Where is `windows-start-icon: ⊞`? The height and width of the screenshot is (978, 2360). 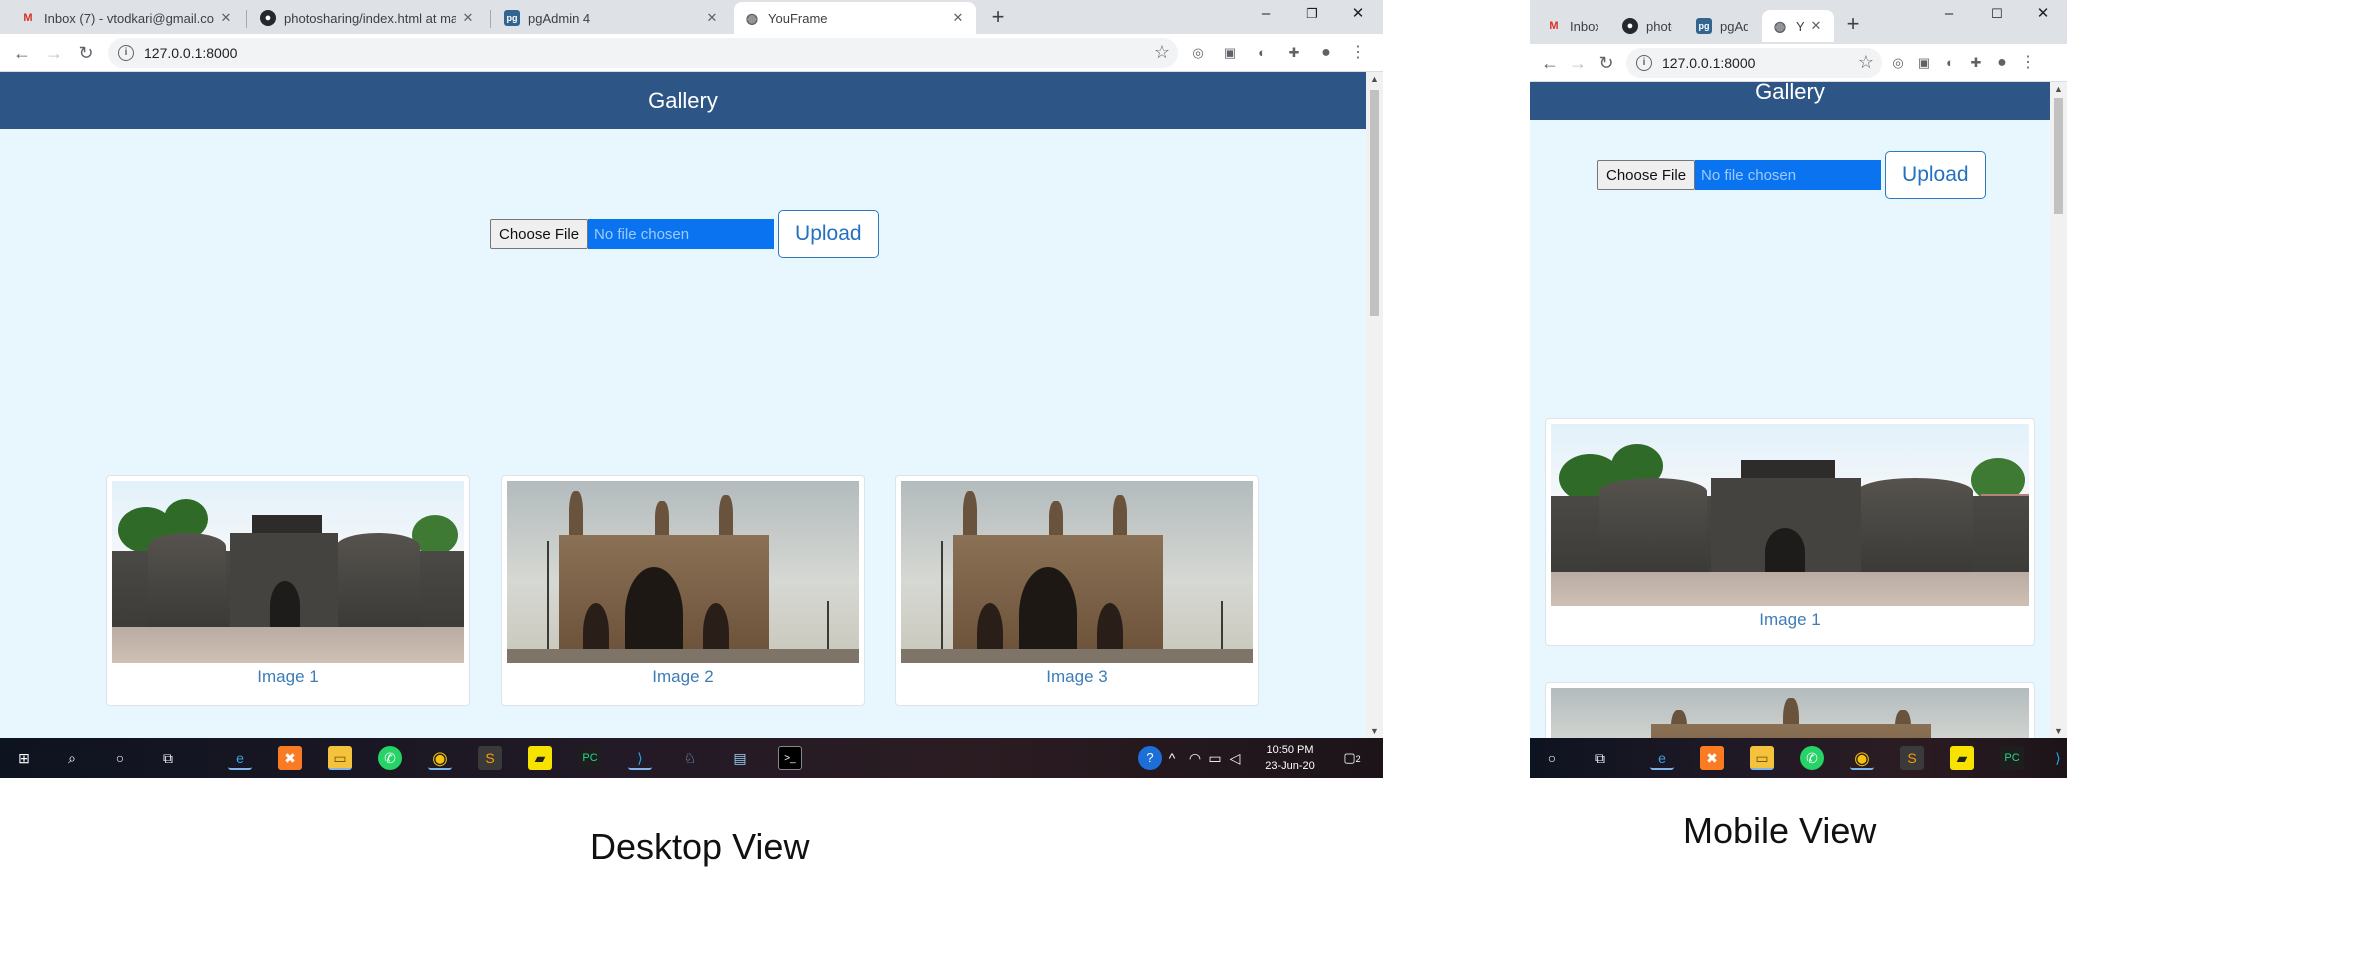 windows-start-icon: ⊞ is located at coordinates (24, 758).